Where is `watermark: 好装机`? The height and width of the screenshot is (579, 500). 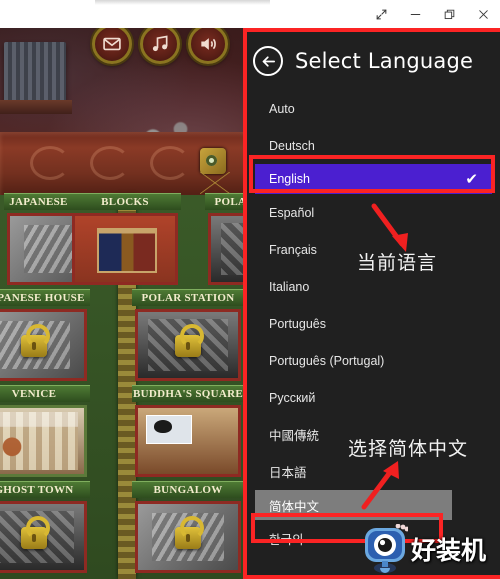 watermark: 好装机 is located at coordinates (424, 549).